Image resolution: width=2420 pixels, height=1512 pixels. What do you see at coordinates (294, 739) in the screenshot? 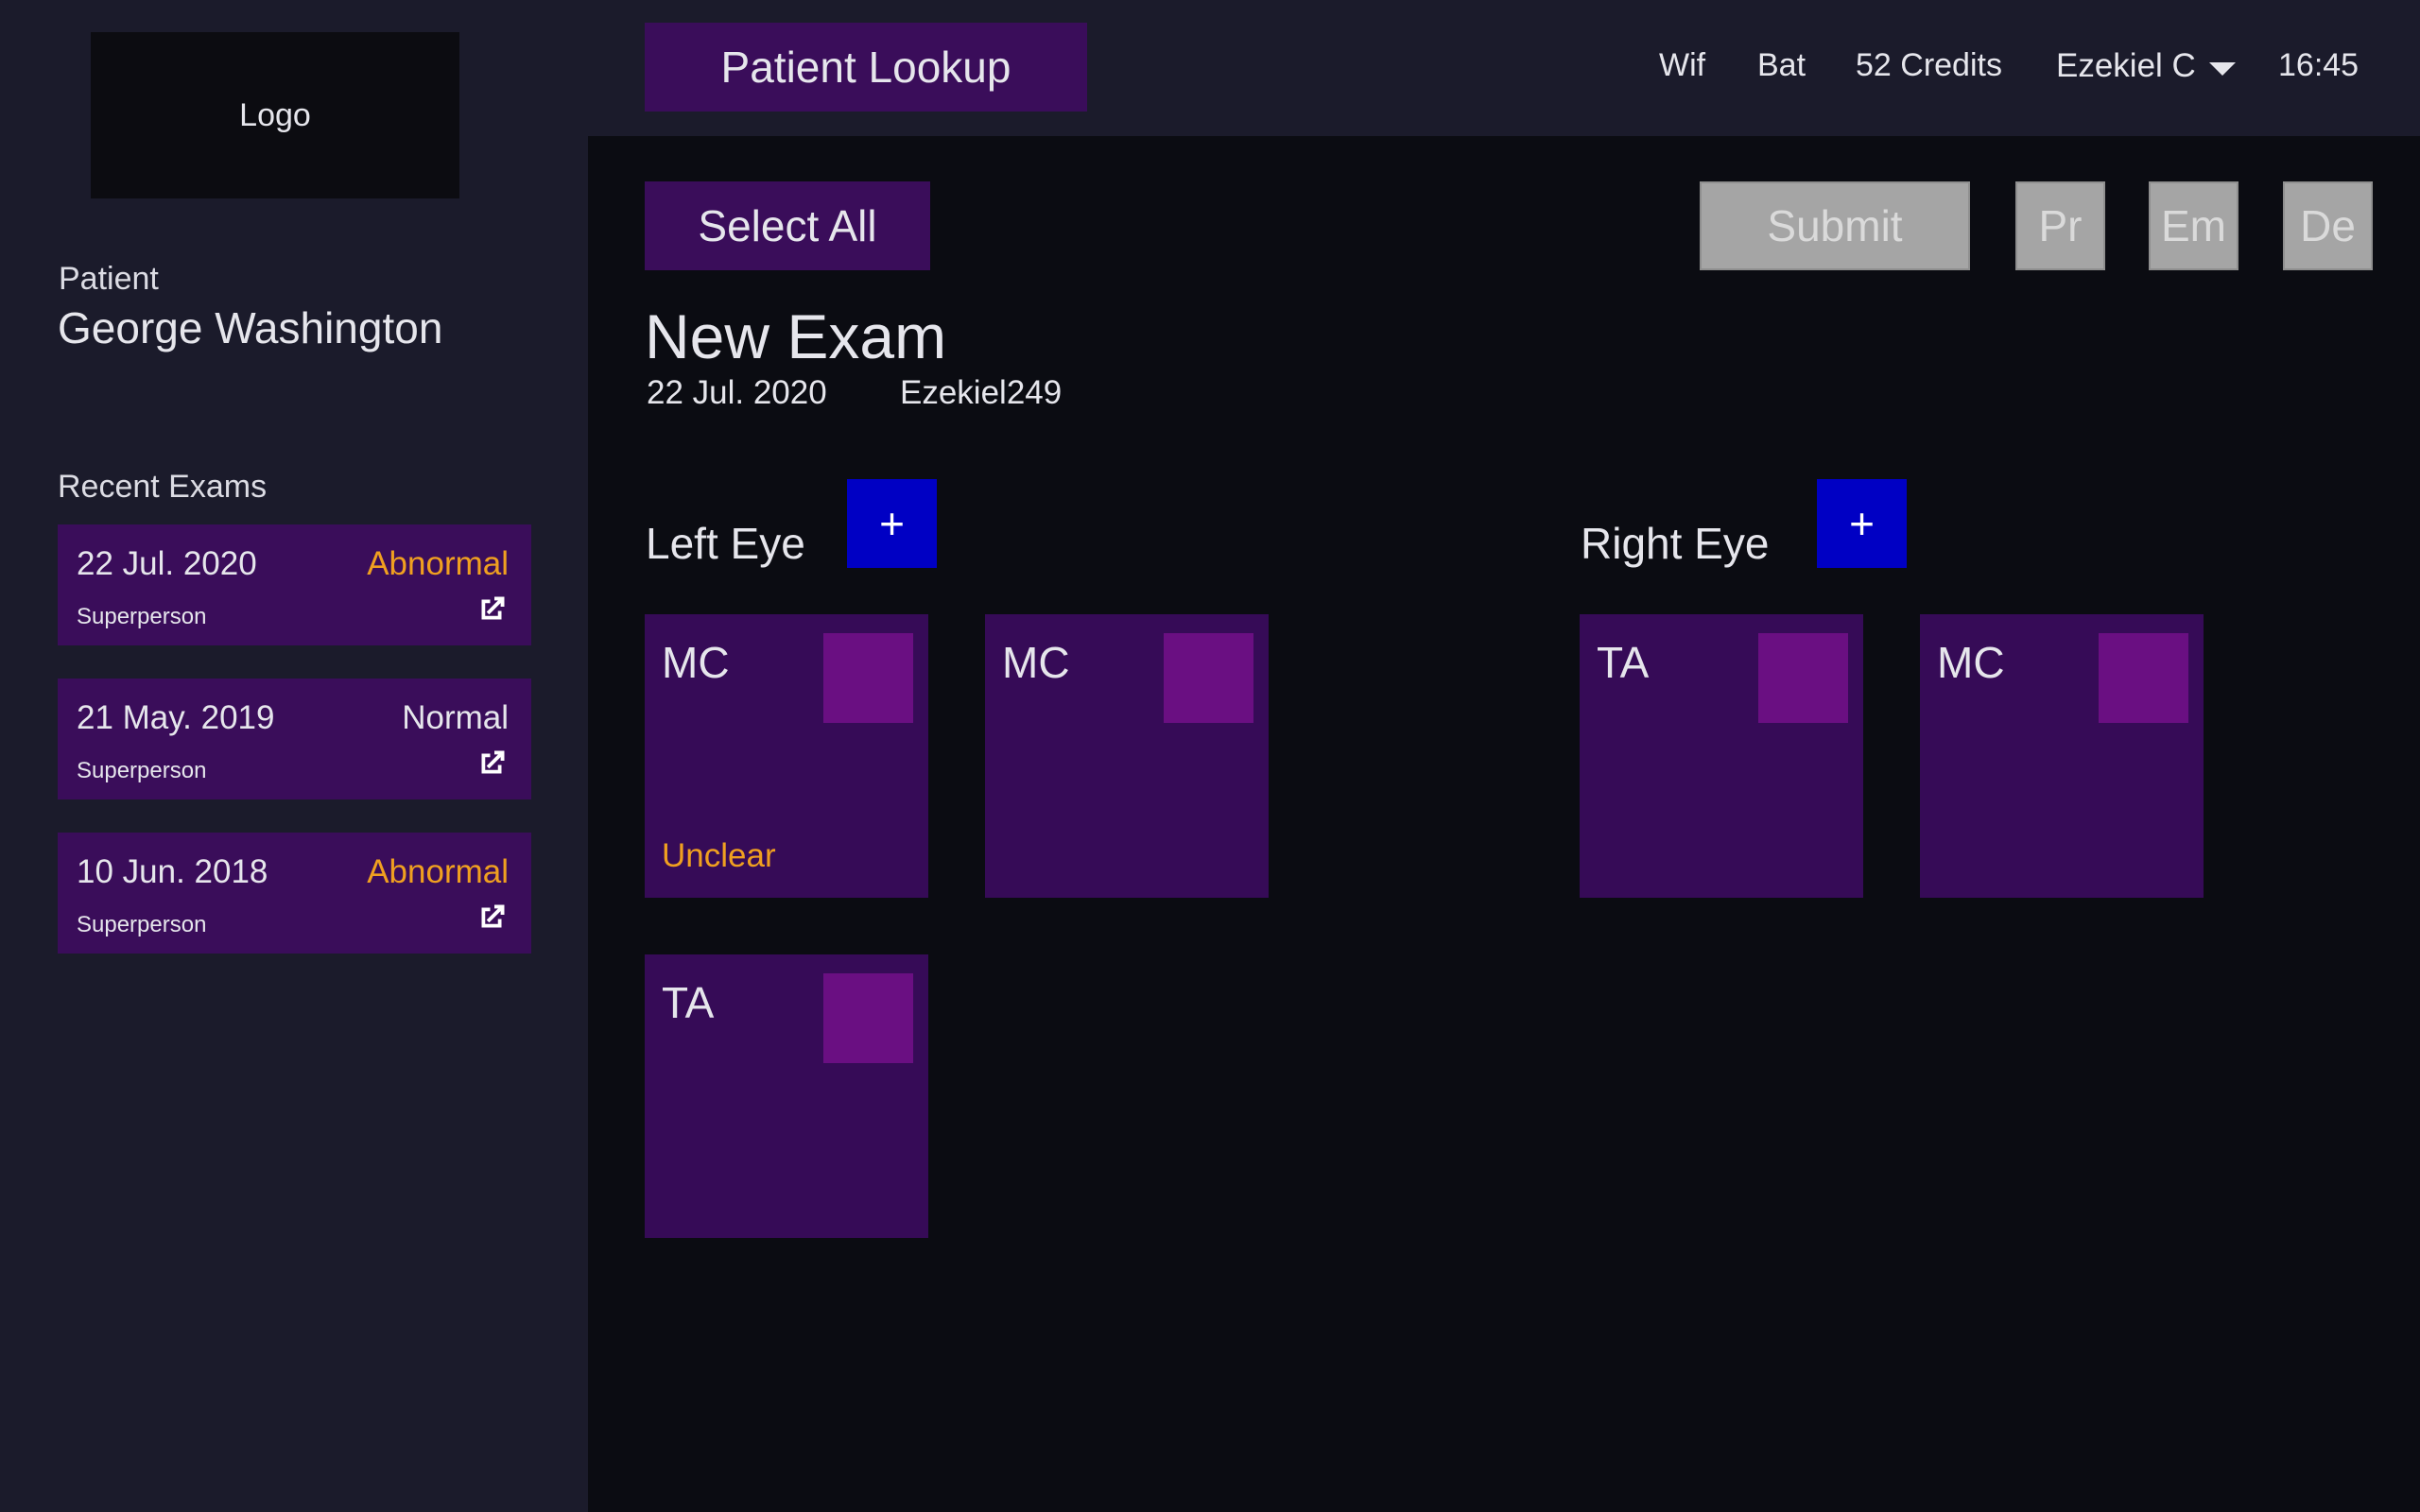
I see `recent-exam-card: 21 May. 2019 Normal Superperson` at bounding box center [294, 739].